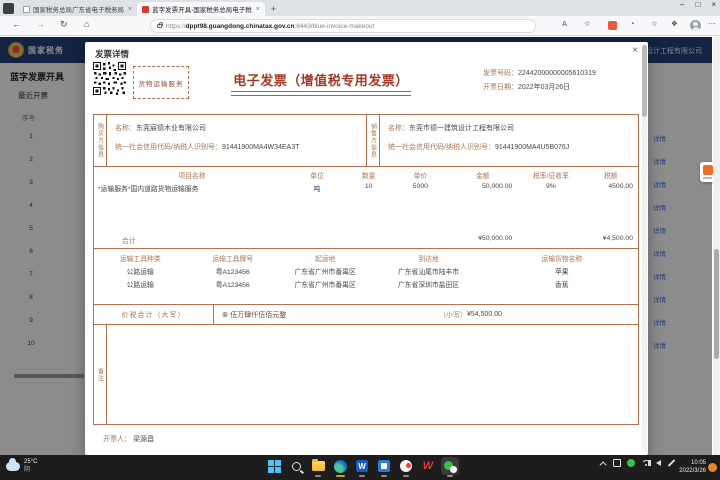 This screenshot has height=480, width=720. What do you see at coordinates (544, 87) in the screenshot?
I see `invoice-date: 2022年03月26日` at bounding box center [544, 87].